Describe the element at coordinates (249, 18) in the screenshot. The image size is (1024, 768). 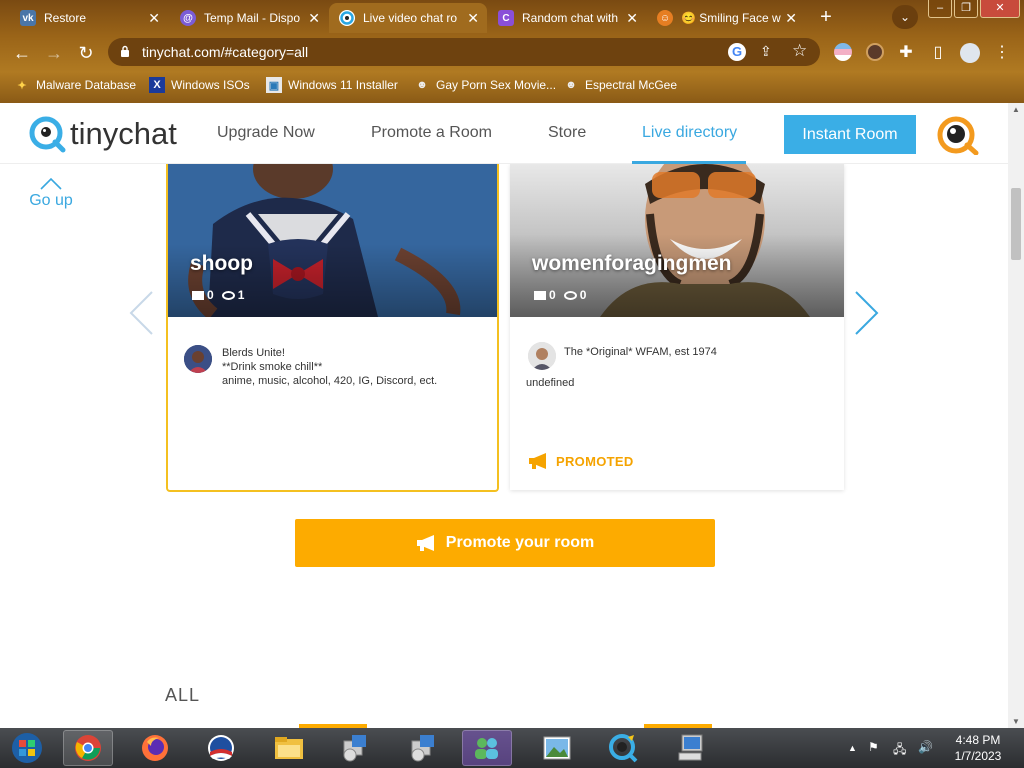
I see `tab-temp-mail: @ Temp Mail - Dispo ✕` at that location.